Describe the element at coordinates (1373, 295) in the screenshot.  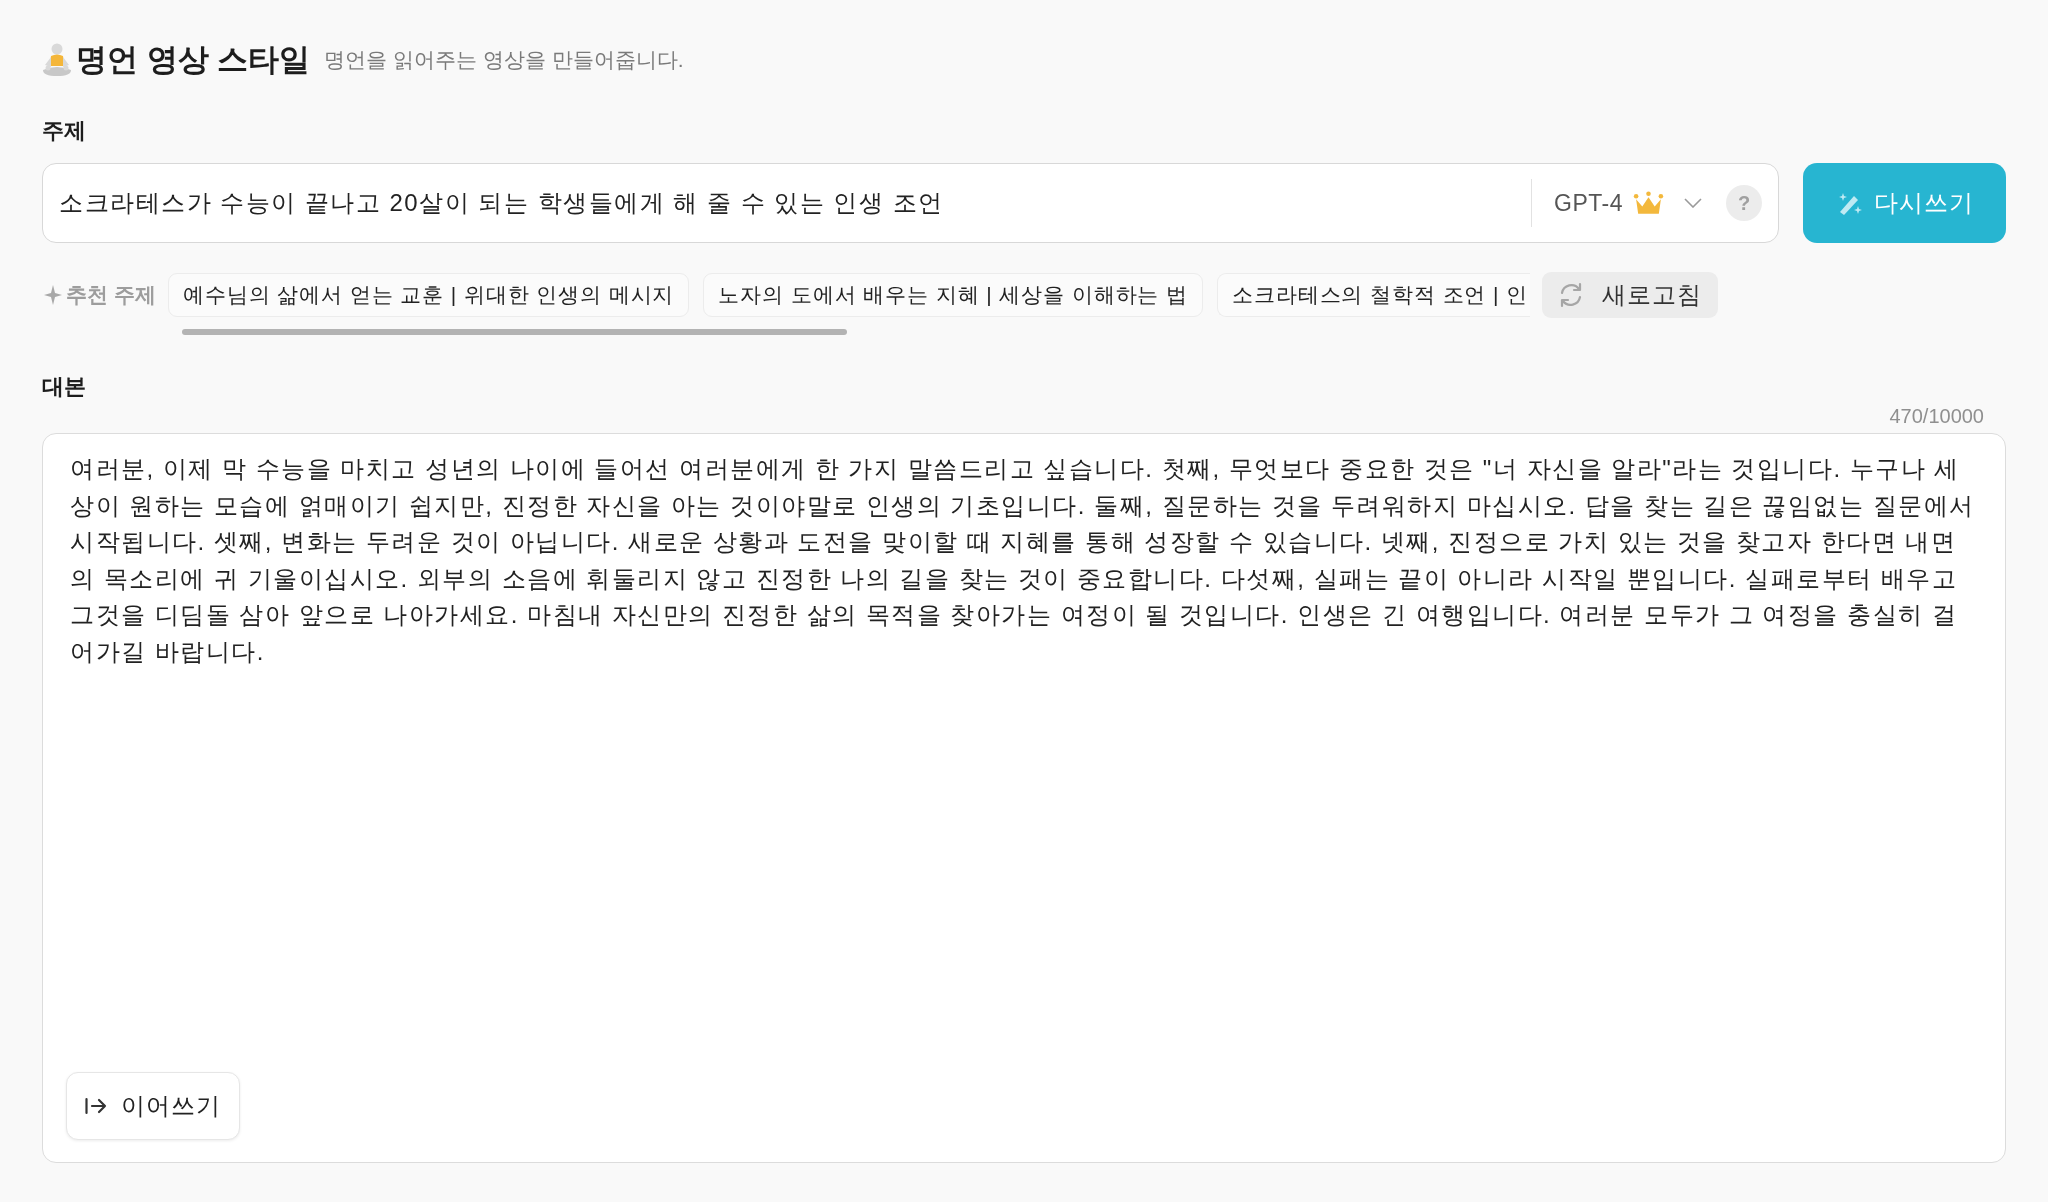
I see `topic-chip: 소크라테스의 철학적 조언 | 인` at that location.